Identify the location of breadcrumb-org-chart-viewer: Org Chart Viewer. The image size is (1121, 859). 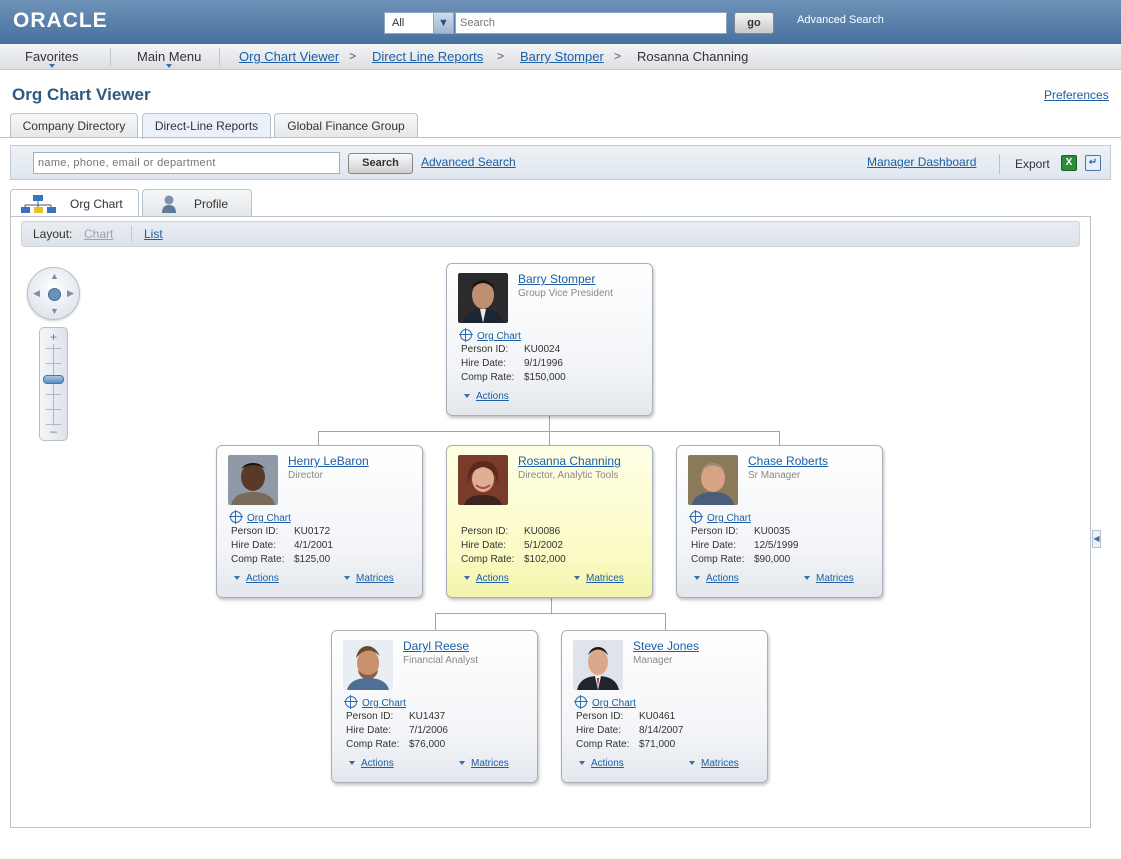
(289, 56).